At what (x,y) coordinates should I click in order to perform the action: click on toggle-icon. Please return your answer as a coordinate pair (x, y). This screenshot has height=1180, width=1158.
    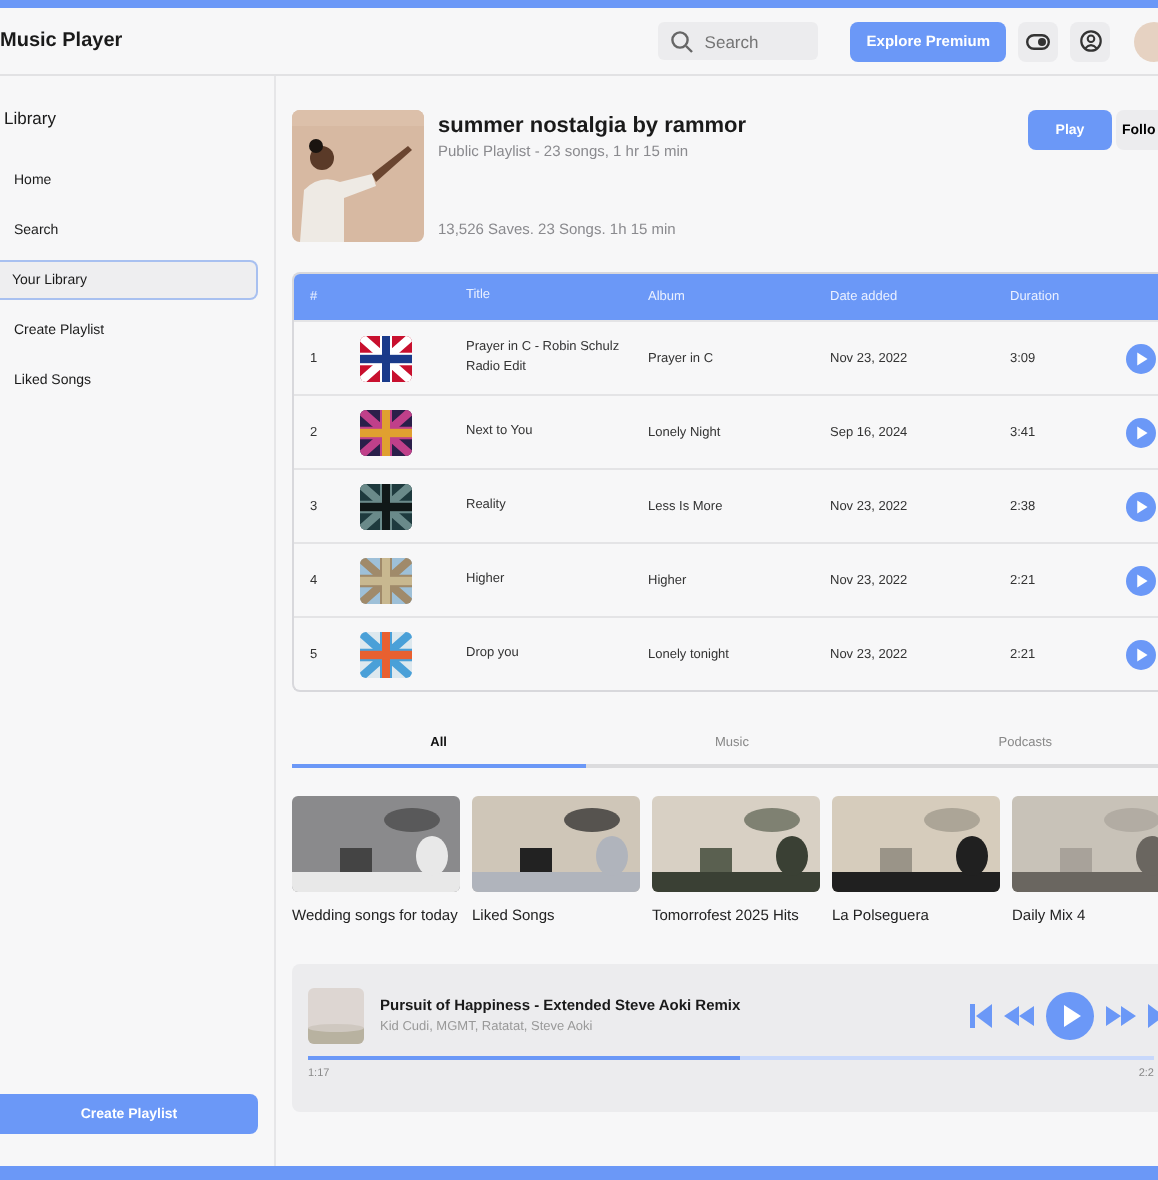
    Looking at the image, I should click on (1038, 41).